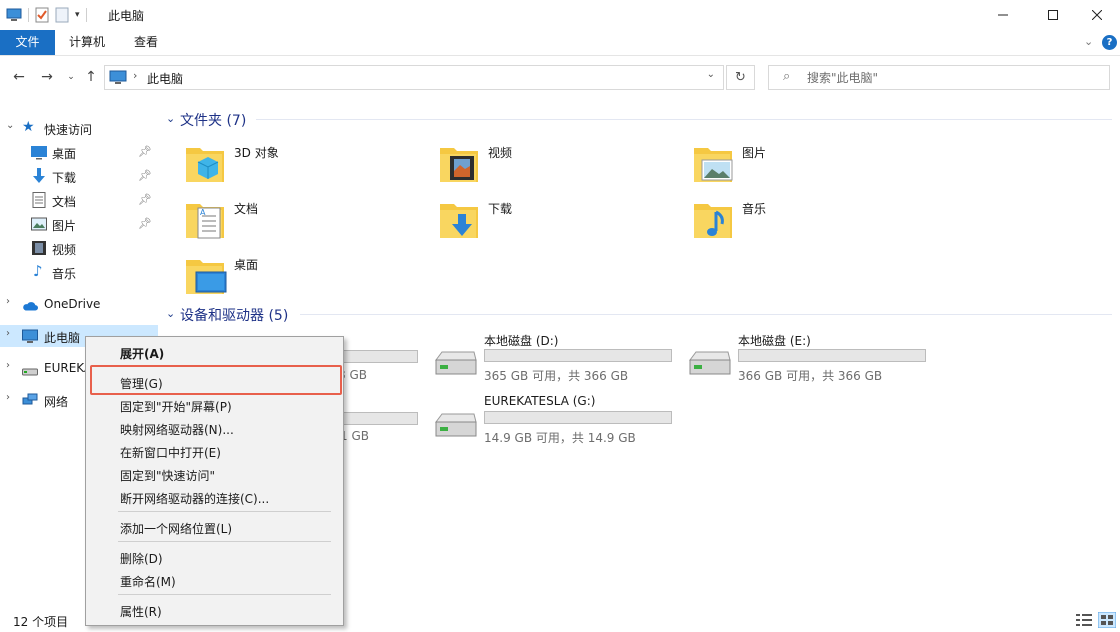 The height and width of the screenshot is (632, 1120). I want to click on sidebar-item-quick-access: ⌄ ★ 快速访问, so click(79, 128).